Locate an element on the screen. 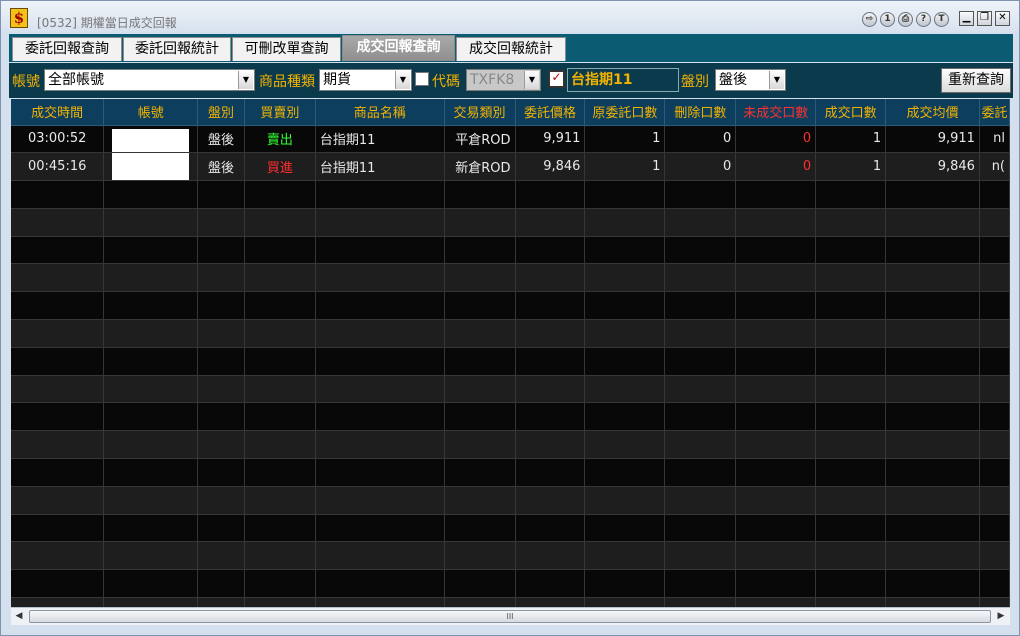 The image size is (1020, 636). product-type-value: 期貨 is located at coordinates (337, 80).